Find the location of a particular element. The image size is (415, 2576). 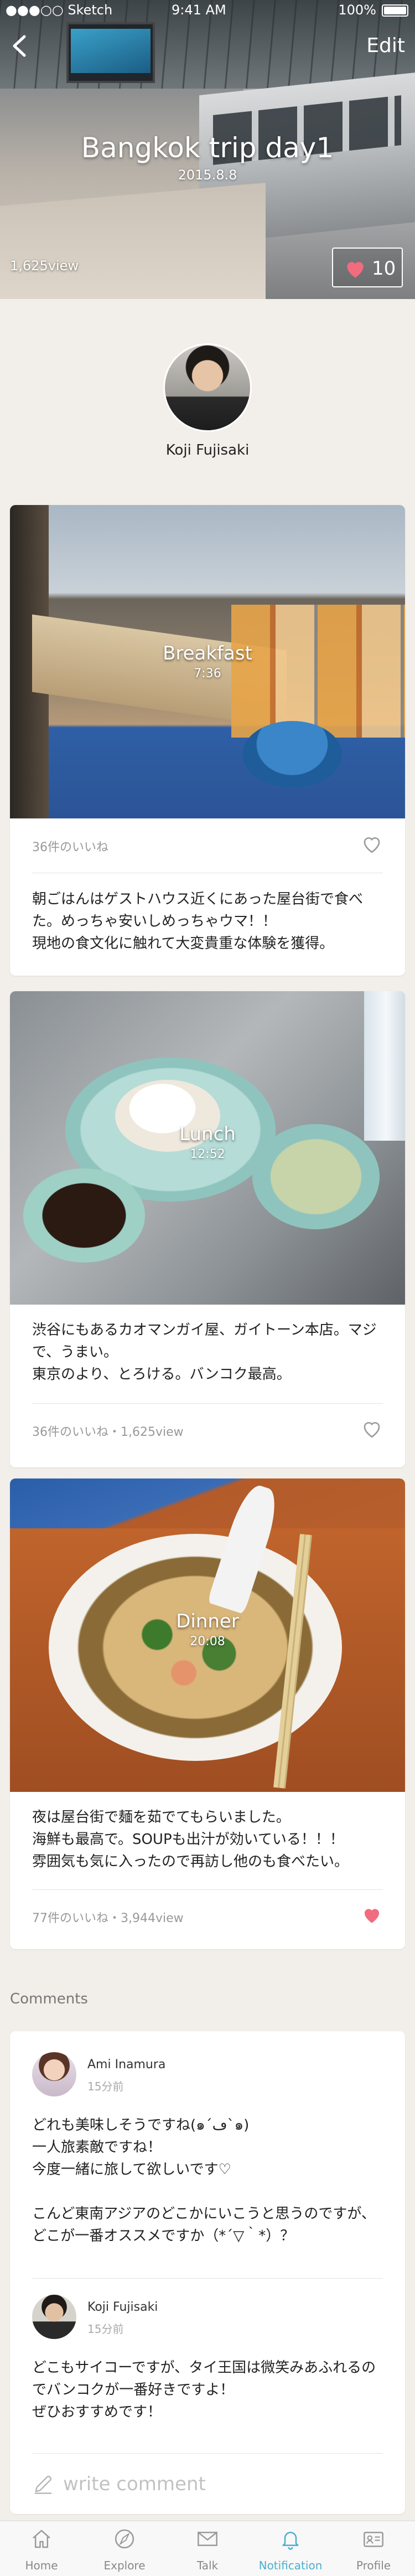

trip-date: 2015.8.8 is located at coordinates (207, 175).